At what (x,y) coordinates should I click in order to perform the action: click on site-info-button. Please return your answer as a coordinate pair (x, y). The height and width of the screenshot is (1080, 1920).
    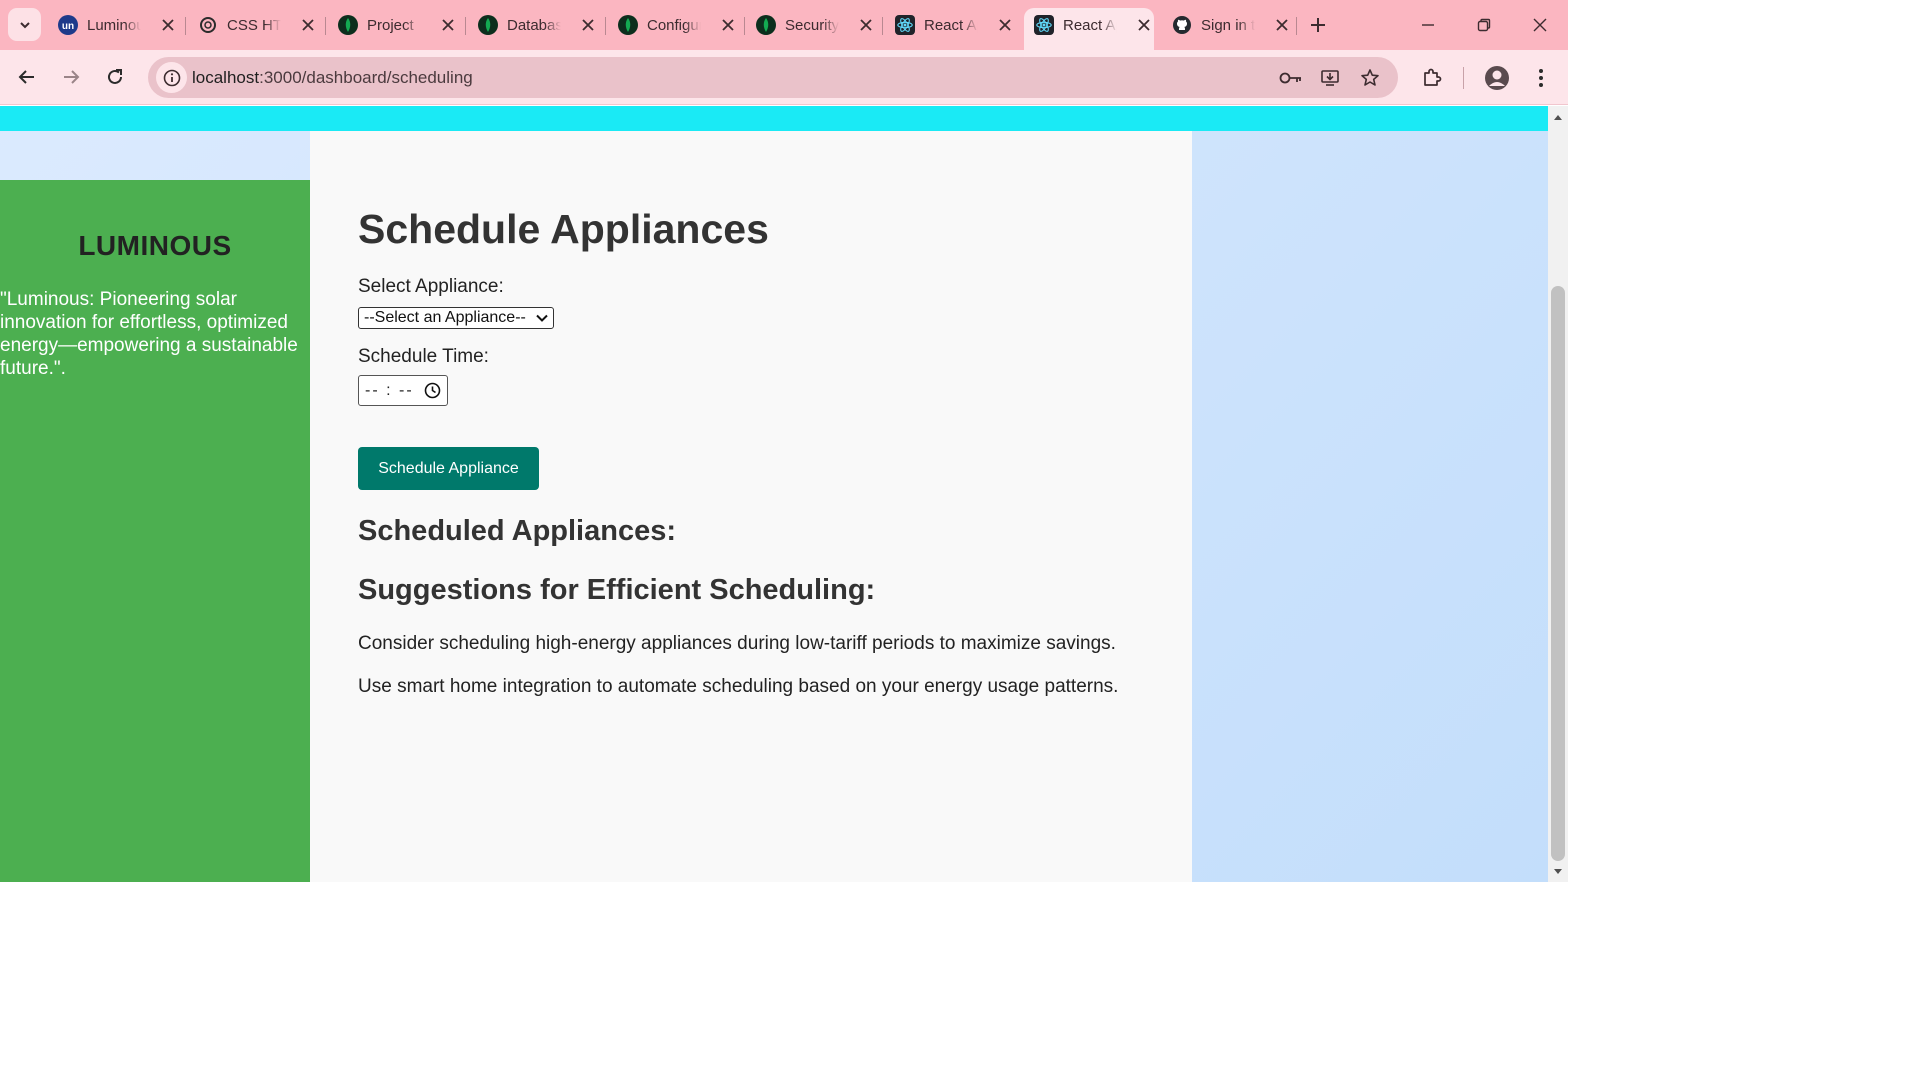
    Looking at the image, I should click on (171, 77).